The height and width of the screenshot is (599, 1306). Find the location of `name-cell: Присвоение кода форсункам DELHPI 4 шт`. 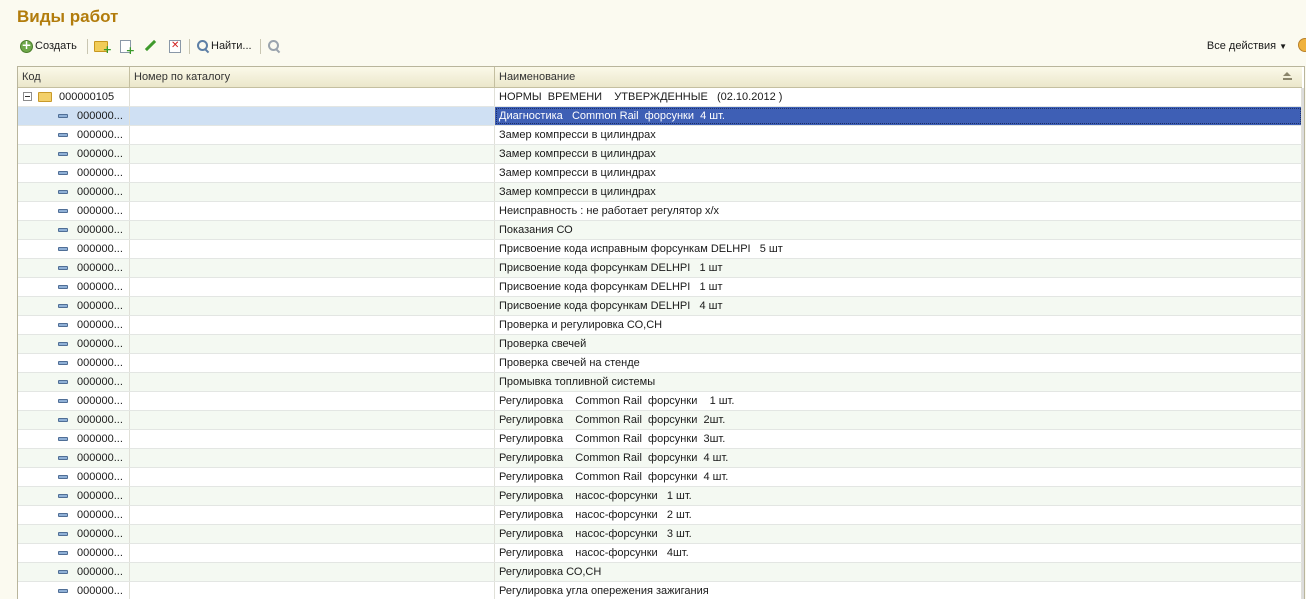

name-cell: Присвоение кода форсункам DELHPI 4 шт is located at coordinates (898, 306).